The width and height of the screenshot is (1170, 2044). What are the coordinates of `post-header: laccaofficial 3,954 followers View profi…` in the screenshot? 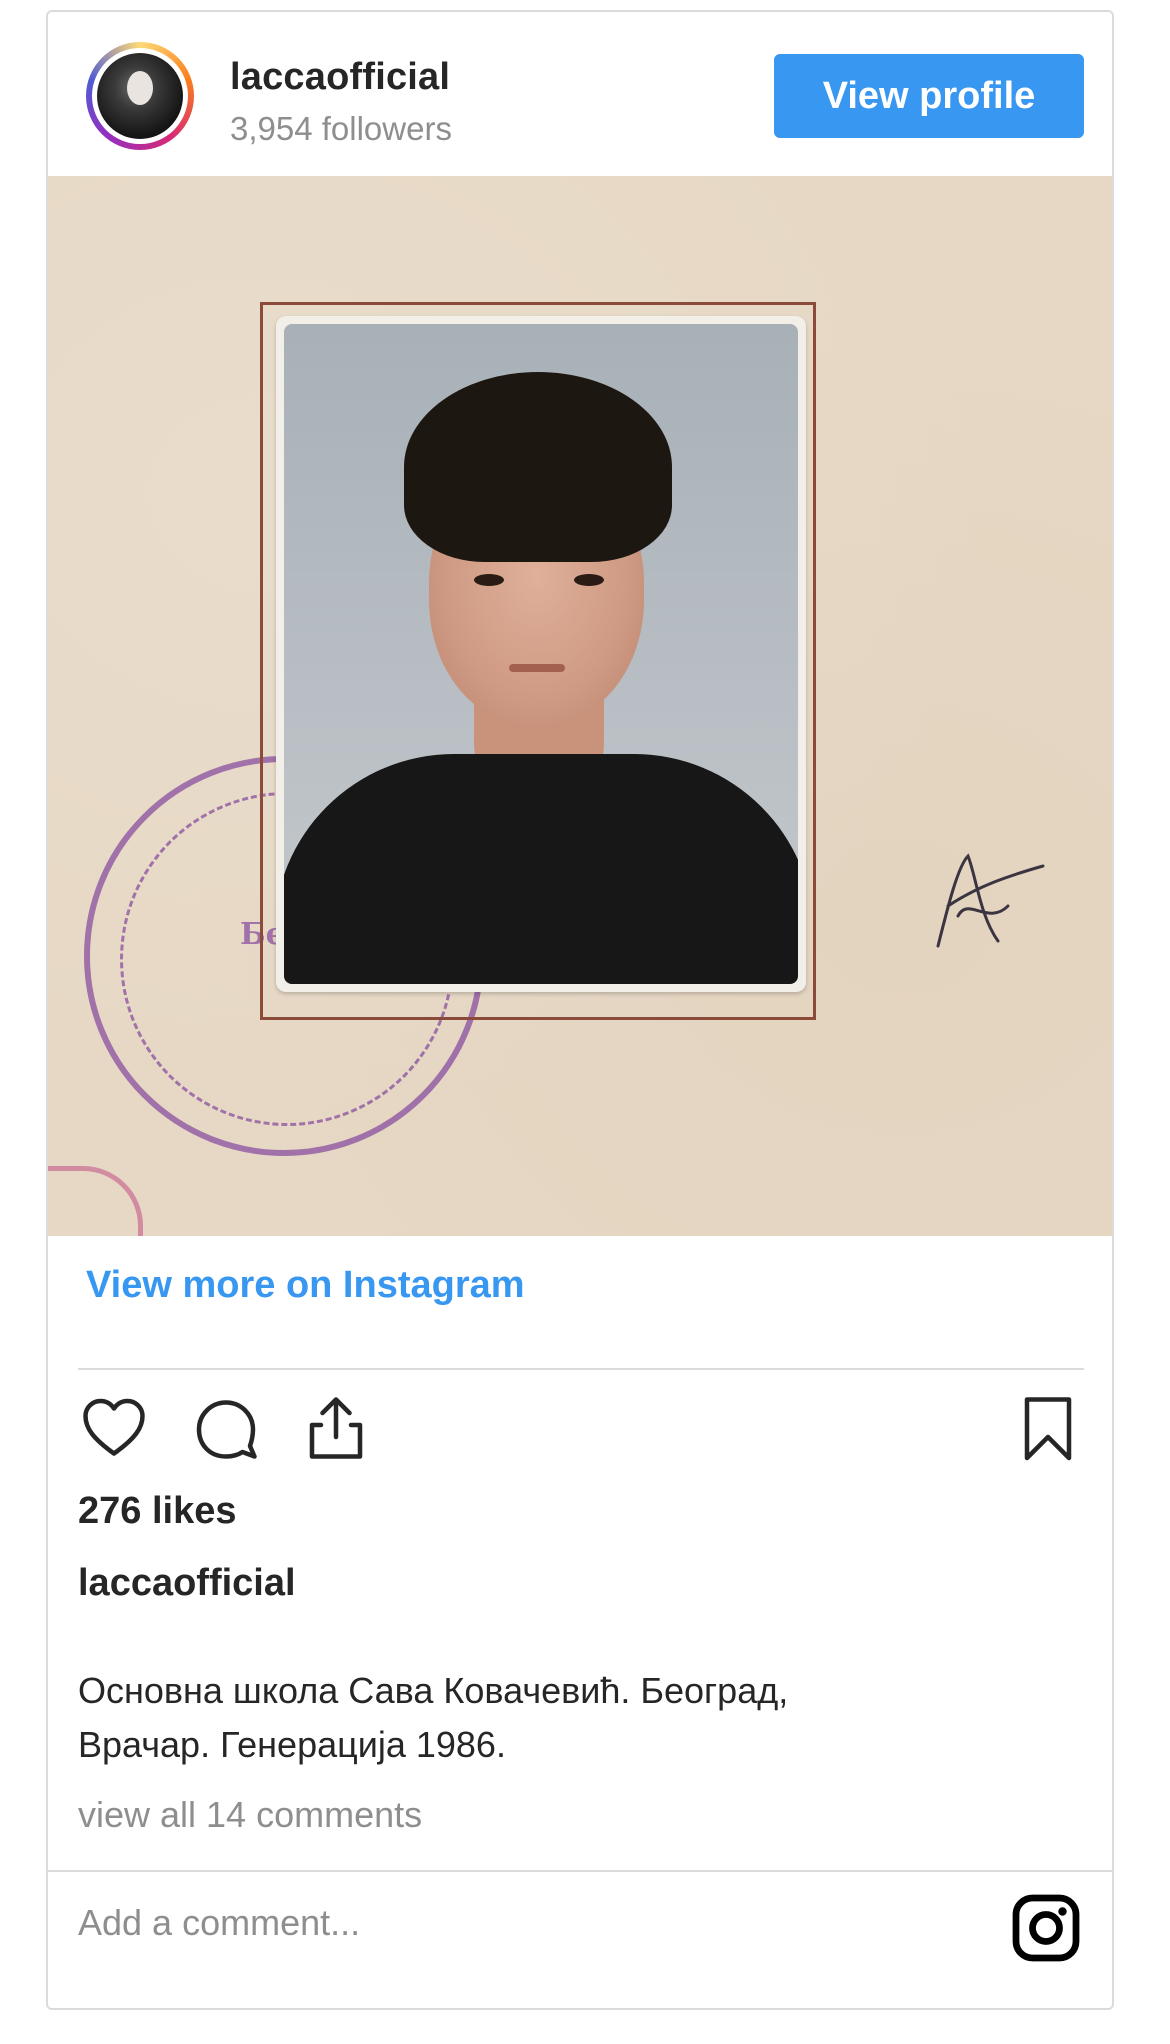 It's located at (580, 94).